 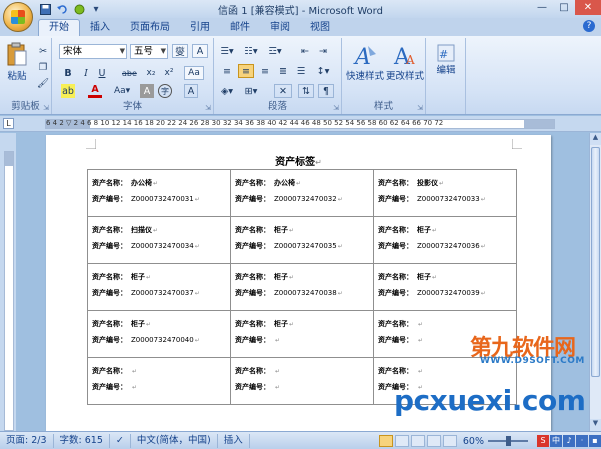 I want to click on font-size-combo: 五号 ▼, so click(x=149, y=51).